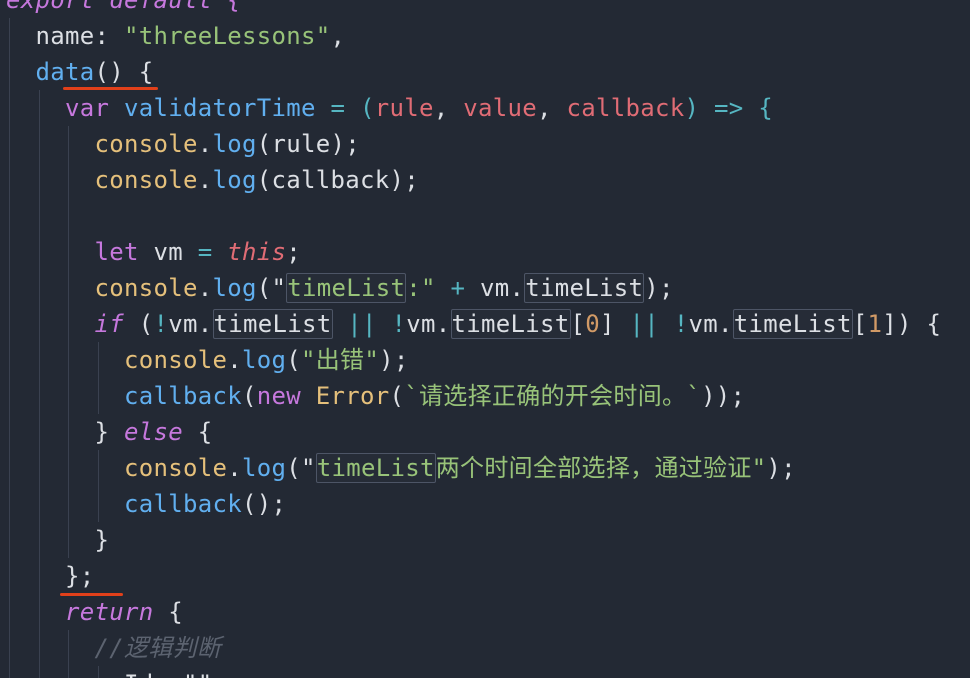  I want to click on code-token: let, so click(124, 252).